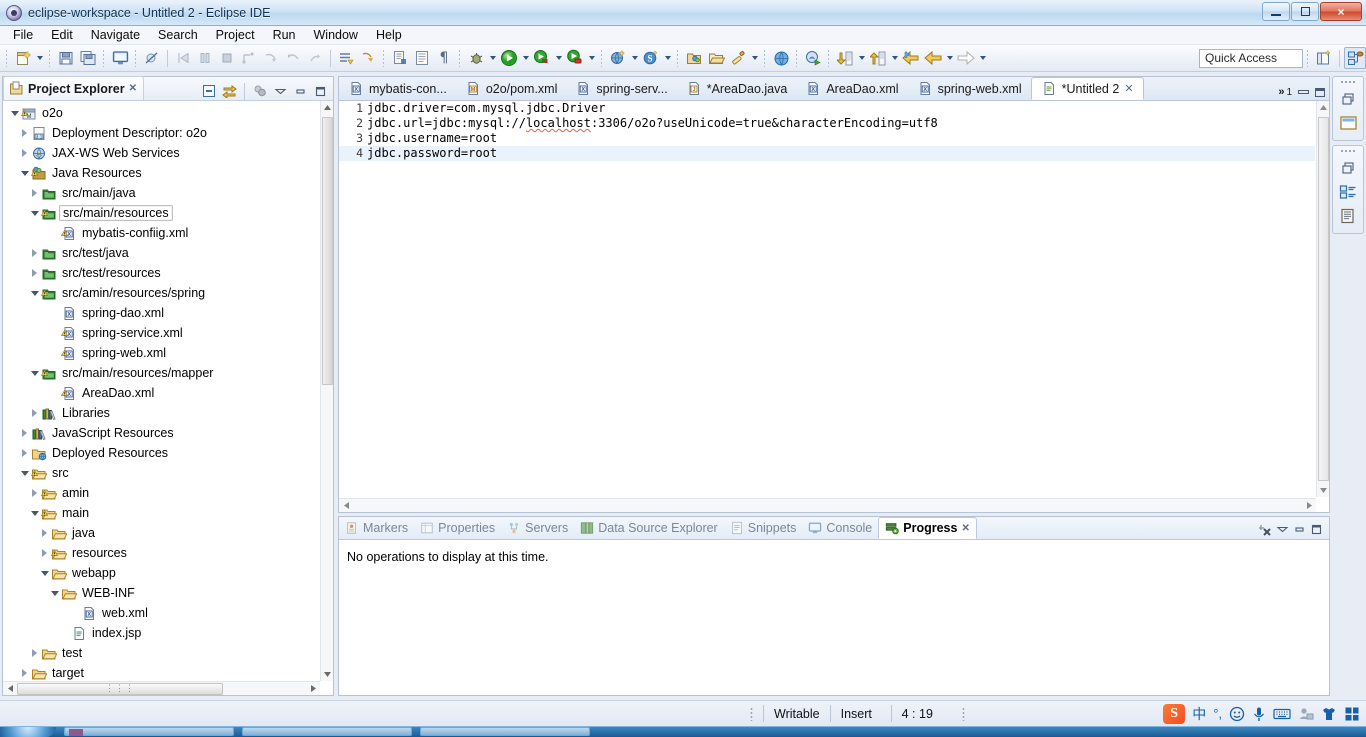 The width and height of the screenshot is (1366, 737). What do you see at coordinates (444, 58) in the screenshot?
I see `show-whitespace-icon: ¶` at bounding box center [444, 58].